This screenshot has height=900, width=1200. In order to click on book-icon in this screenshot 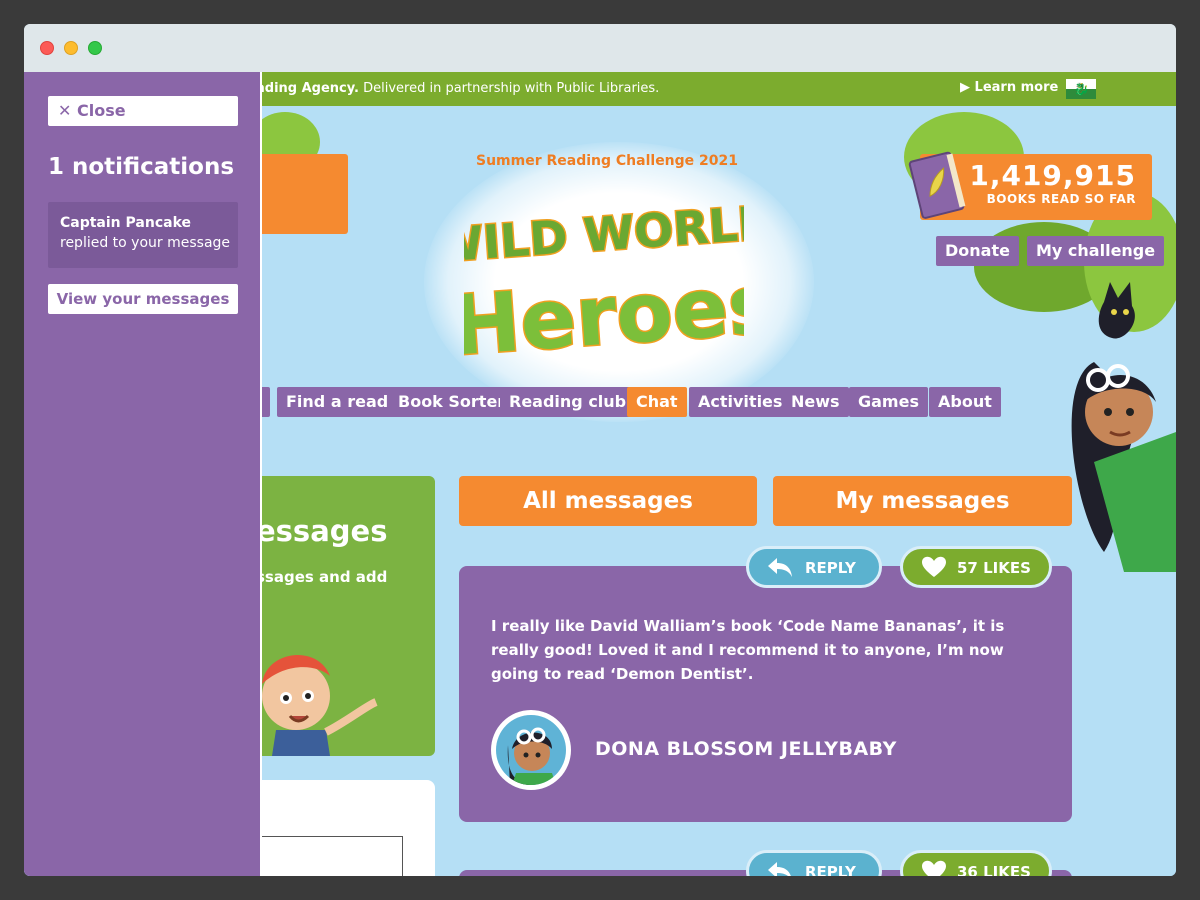, I will do `click(937, 185)`.